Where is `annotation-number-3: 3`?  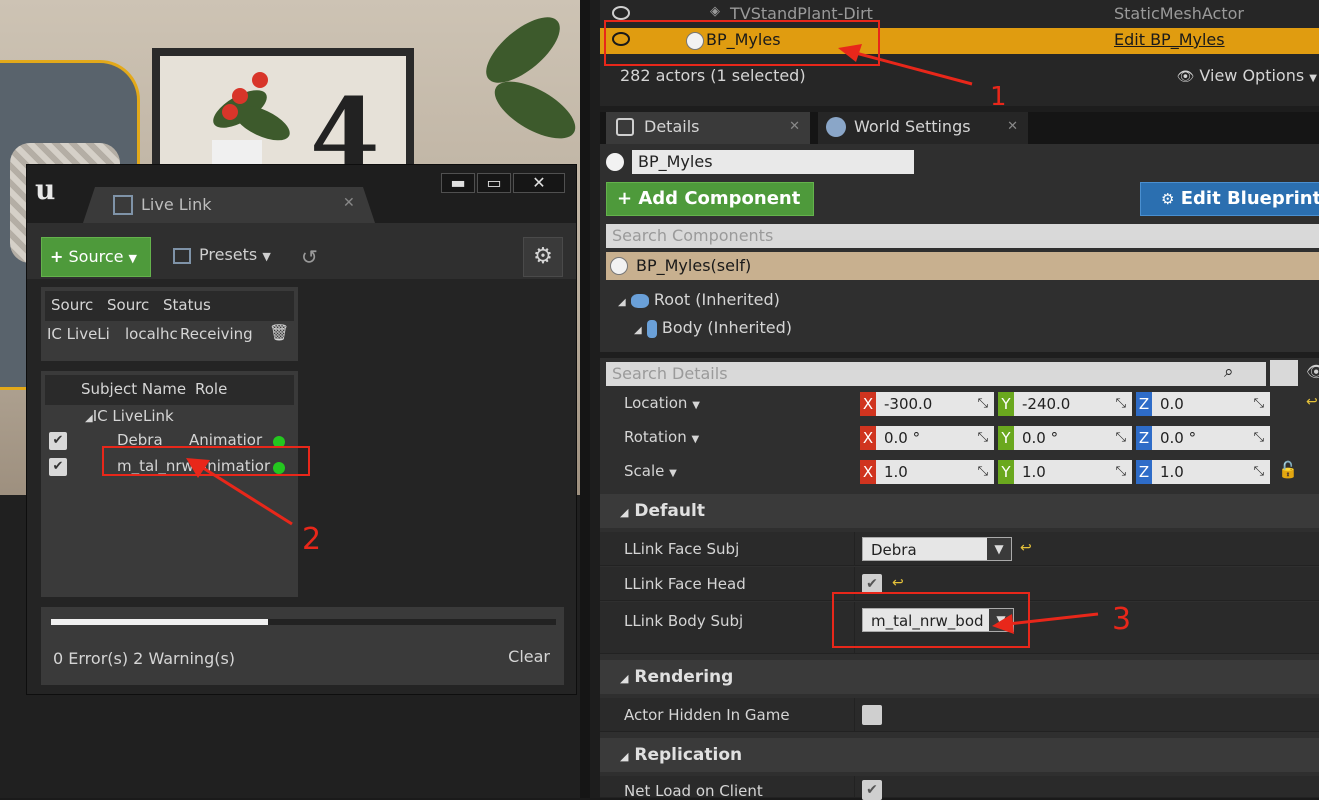
annotation-number-3: 3 is located at coordinates (1122, 619).